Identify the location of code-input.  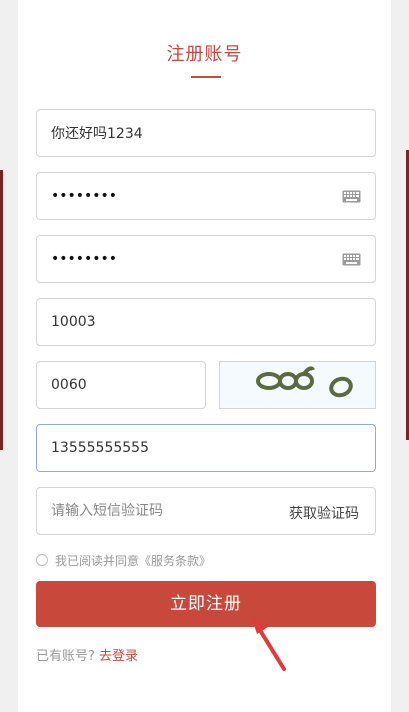
(206, 322).